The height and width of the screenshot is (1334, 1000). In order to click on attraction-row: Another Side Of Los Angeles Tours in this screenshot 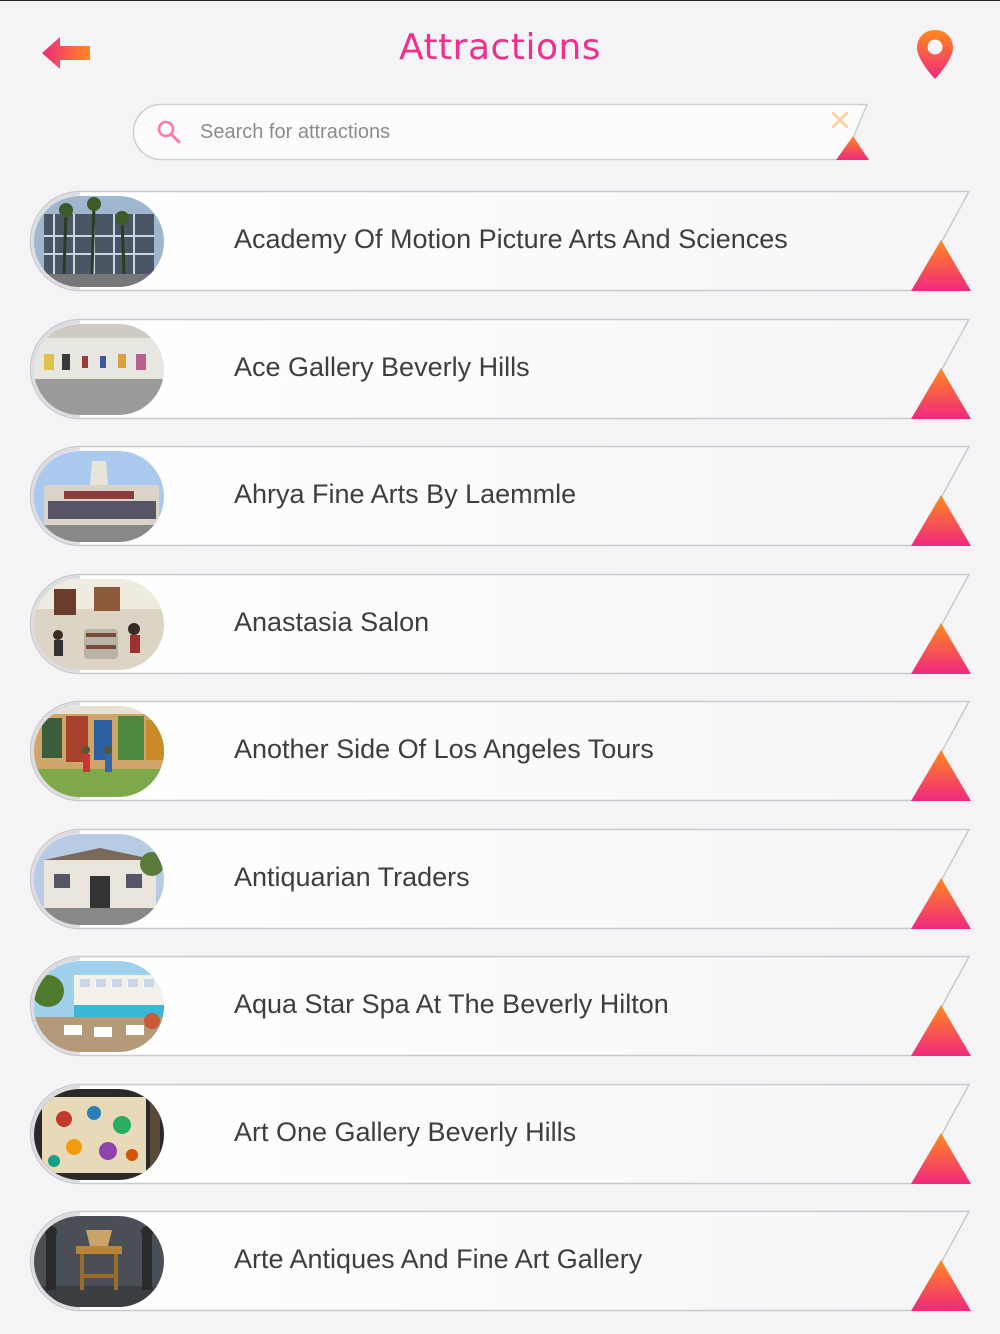, I will do `click(500, 752)`.